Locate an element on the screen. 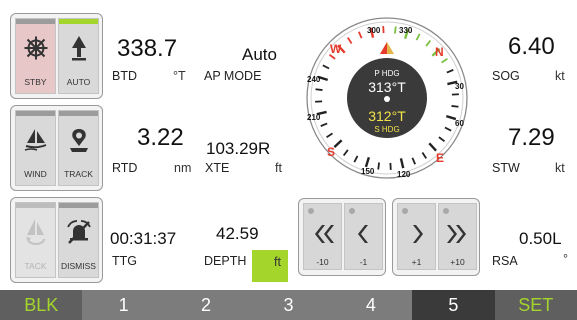 The width and height of the screenshot is (577, 320). plus-10-button: +10 is located at coordinates (457, 236).